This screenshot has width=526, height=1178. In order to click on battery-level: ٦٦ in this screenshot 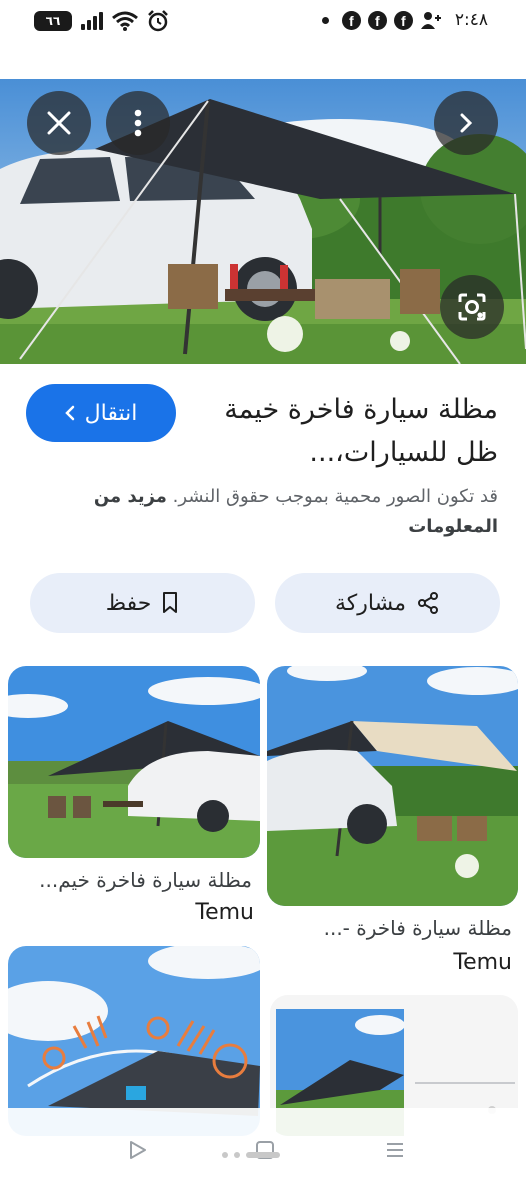, I will do `click(53, 21)`.